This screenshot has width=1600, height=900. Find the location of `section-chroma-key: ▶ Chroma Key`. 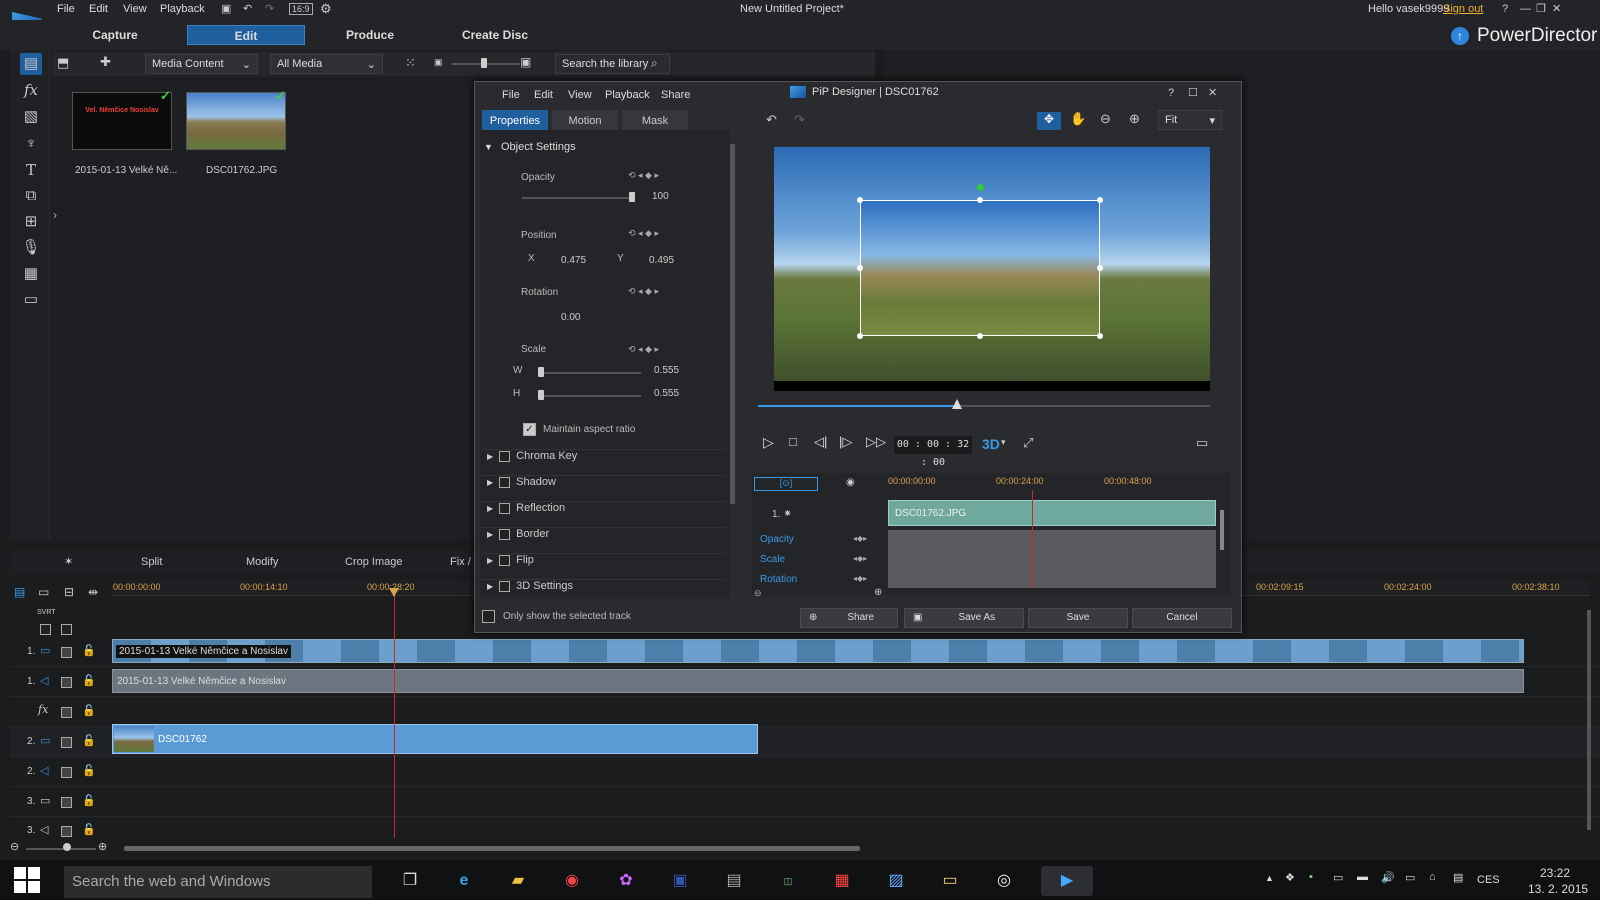

section-chroma-key: ▶ Chroma Key is located at coordinates (603, 461).